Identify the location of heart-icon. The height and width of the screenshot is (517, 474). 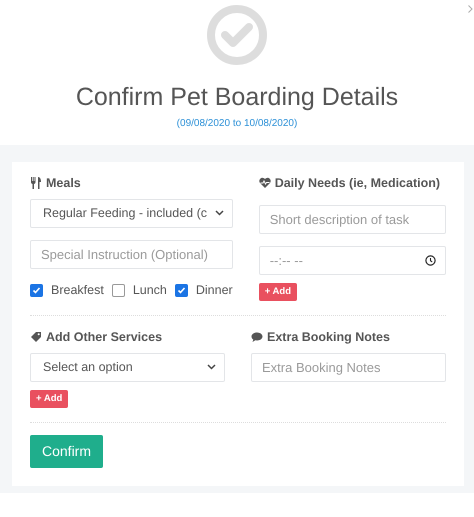
(264, 183).